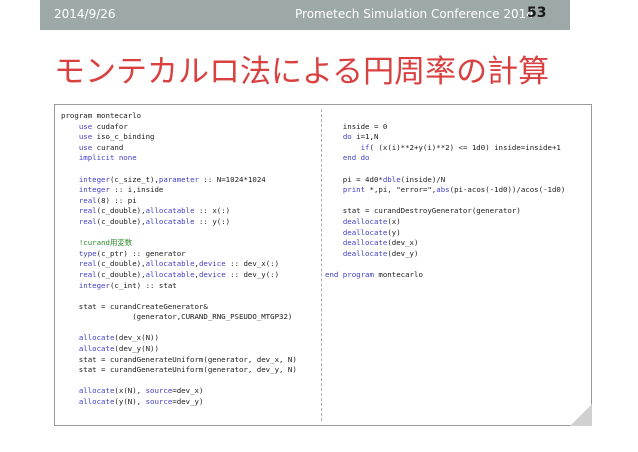 The image size is (638, 452). I want to click on code-text: (dev_y(N)), so click(136, 349).